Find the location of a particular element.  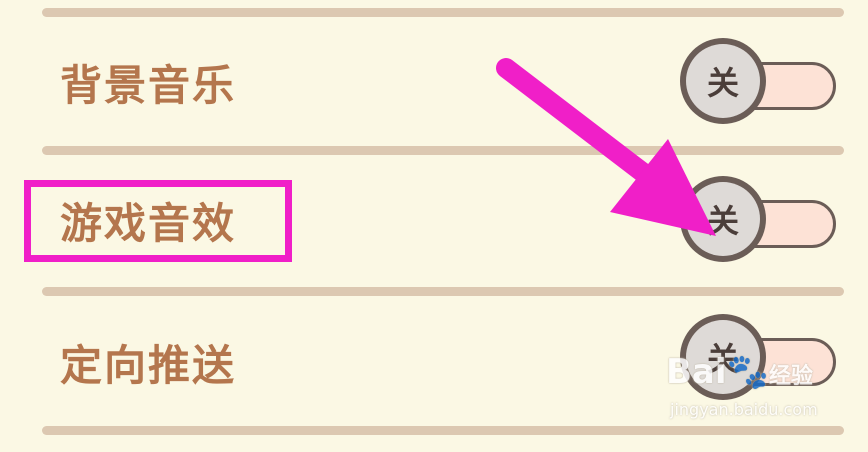

paw-icon: 🐾 is located at coordinates (747, 372).